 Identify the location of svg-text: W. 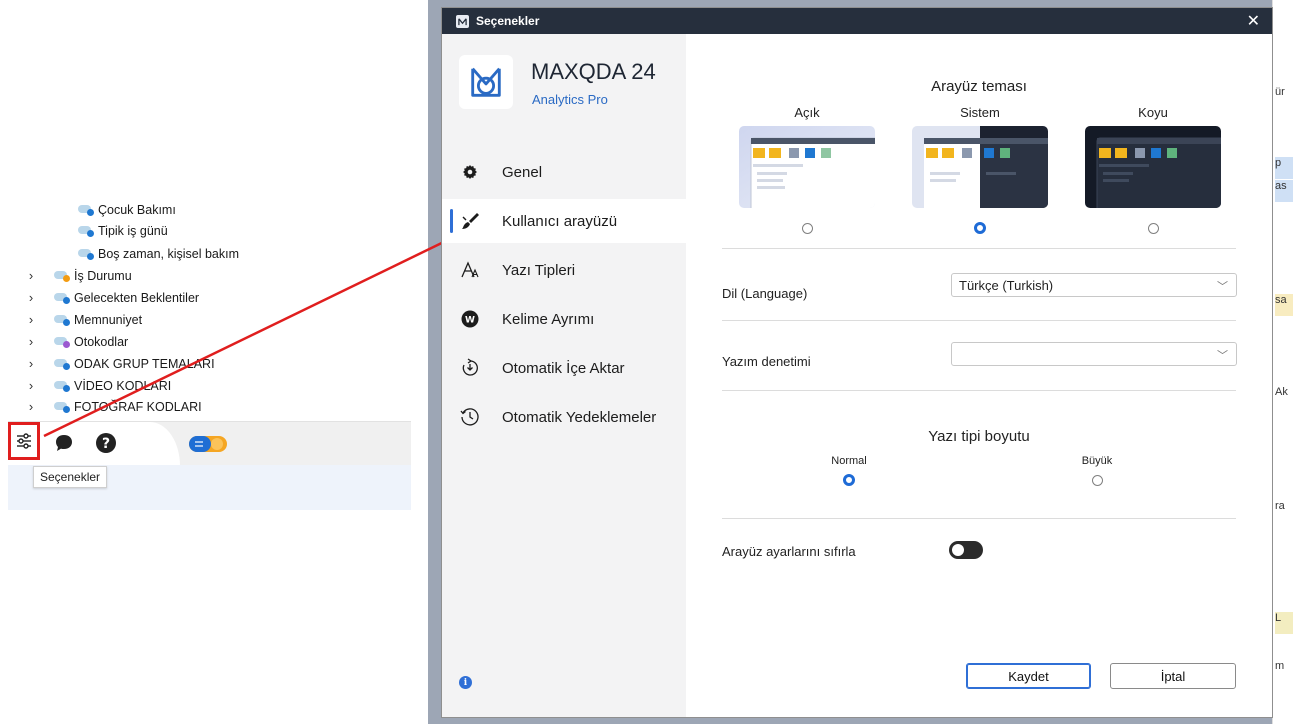
(470, 321).